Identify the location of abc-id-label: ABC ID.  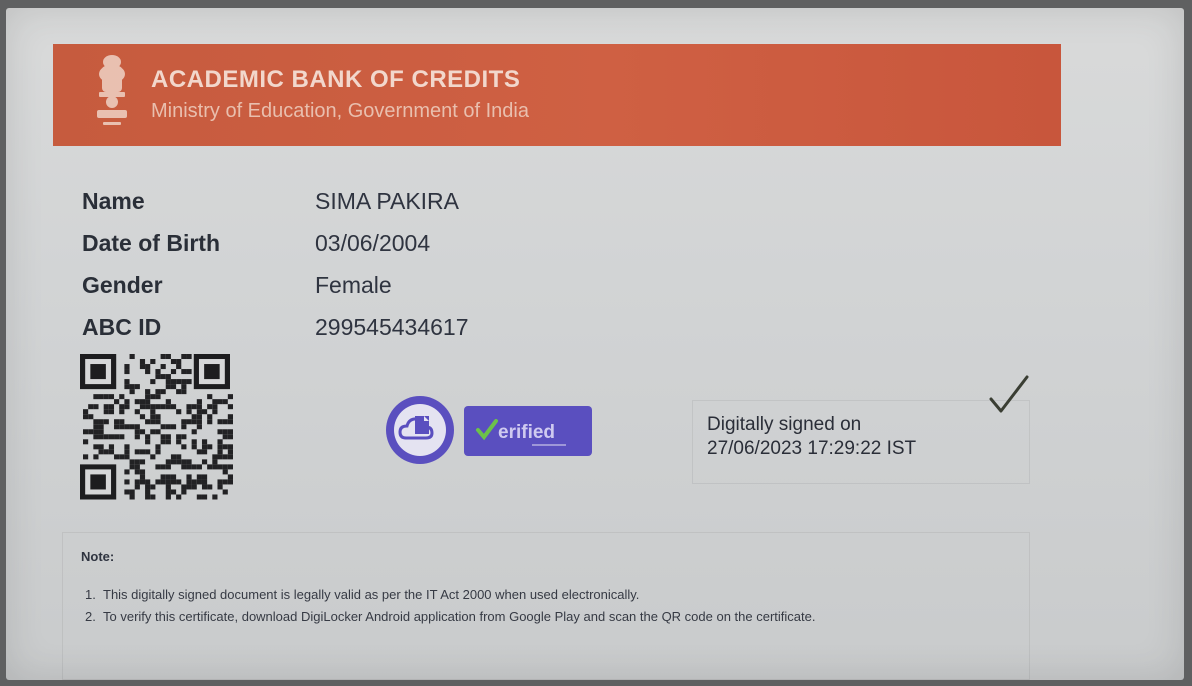
(122, 327).